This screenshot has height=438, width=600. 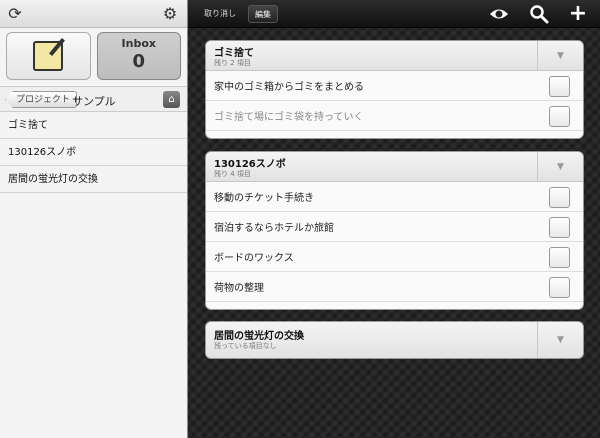 I want to click on task-row: 荷物の整理, so click(x=394, y=287).